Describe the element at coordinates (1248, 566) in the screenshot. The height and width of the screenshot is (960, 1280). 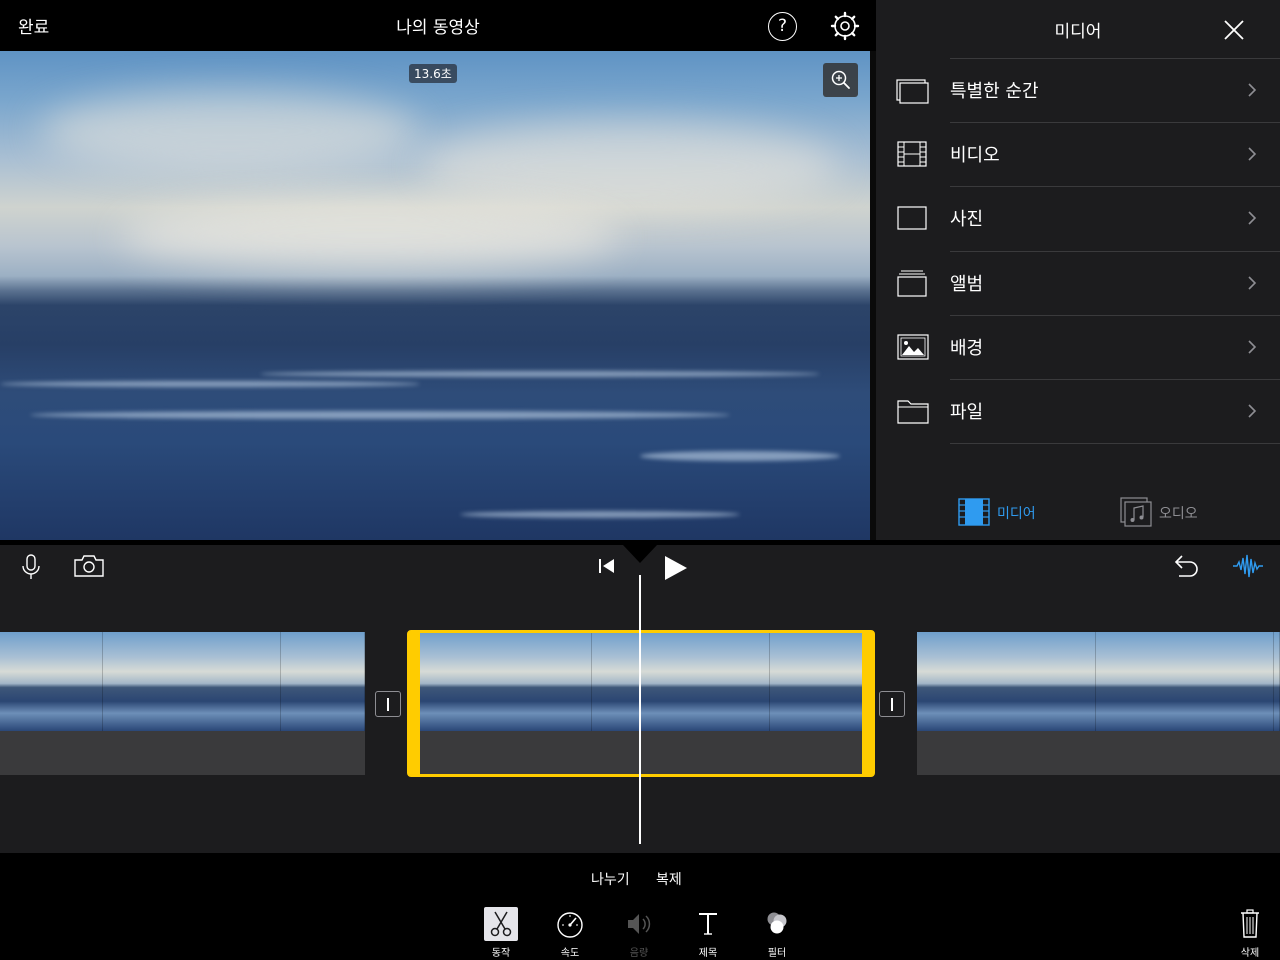
I see `audio-waveform-button` at that location.